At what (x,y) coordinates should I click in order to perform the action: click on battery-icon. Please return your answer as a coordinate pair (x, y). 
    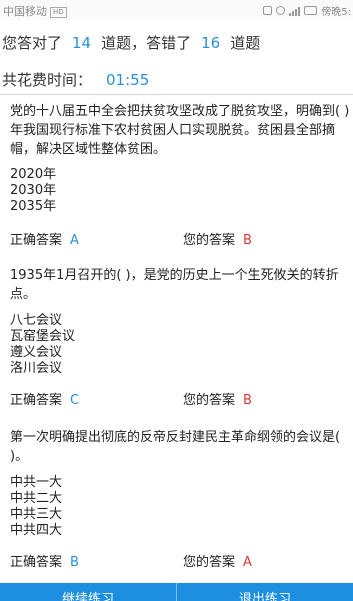
    Looking at the image, I should click on (311, 10).